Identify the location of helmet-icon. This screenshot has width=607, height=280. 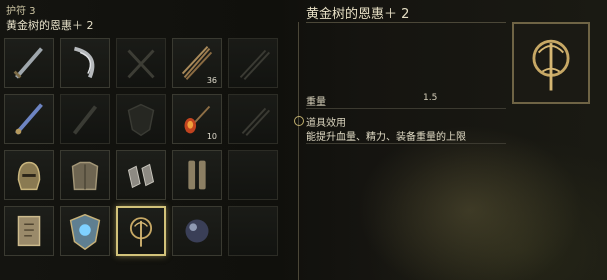
(29, 176).